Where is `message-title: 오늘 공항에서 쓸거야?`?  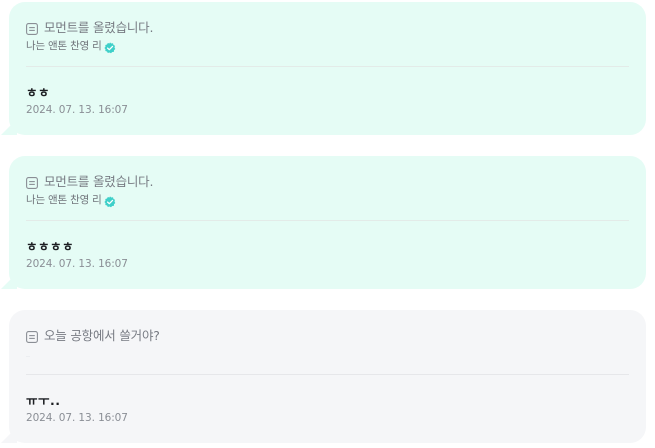 message-title: 오늘 공항에서 쓸거야? is located at coordinates (102, 335).